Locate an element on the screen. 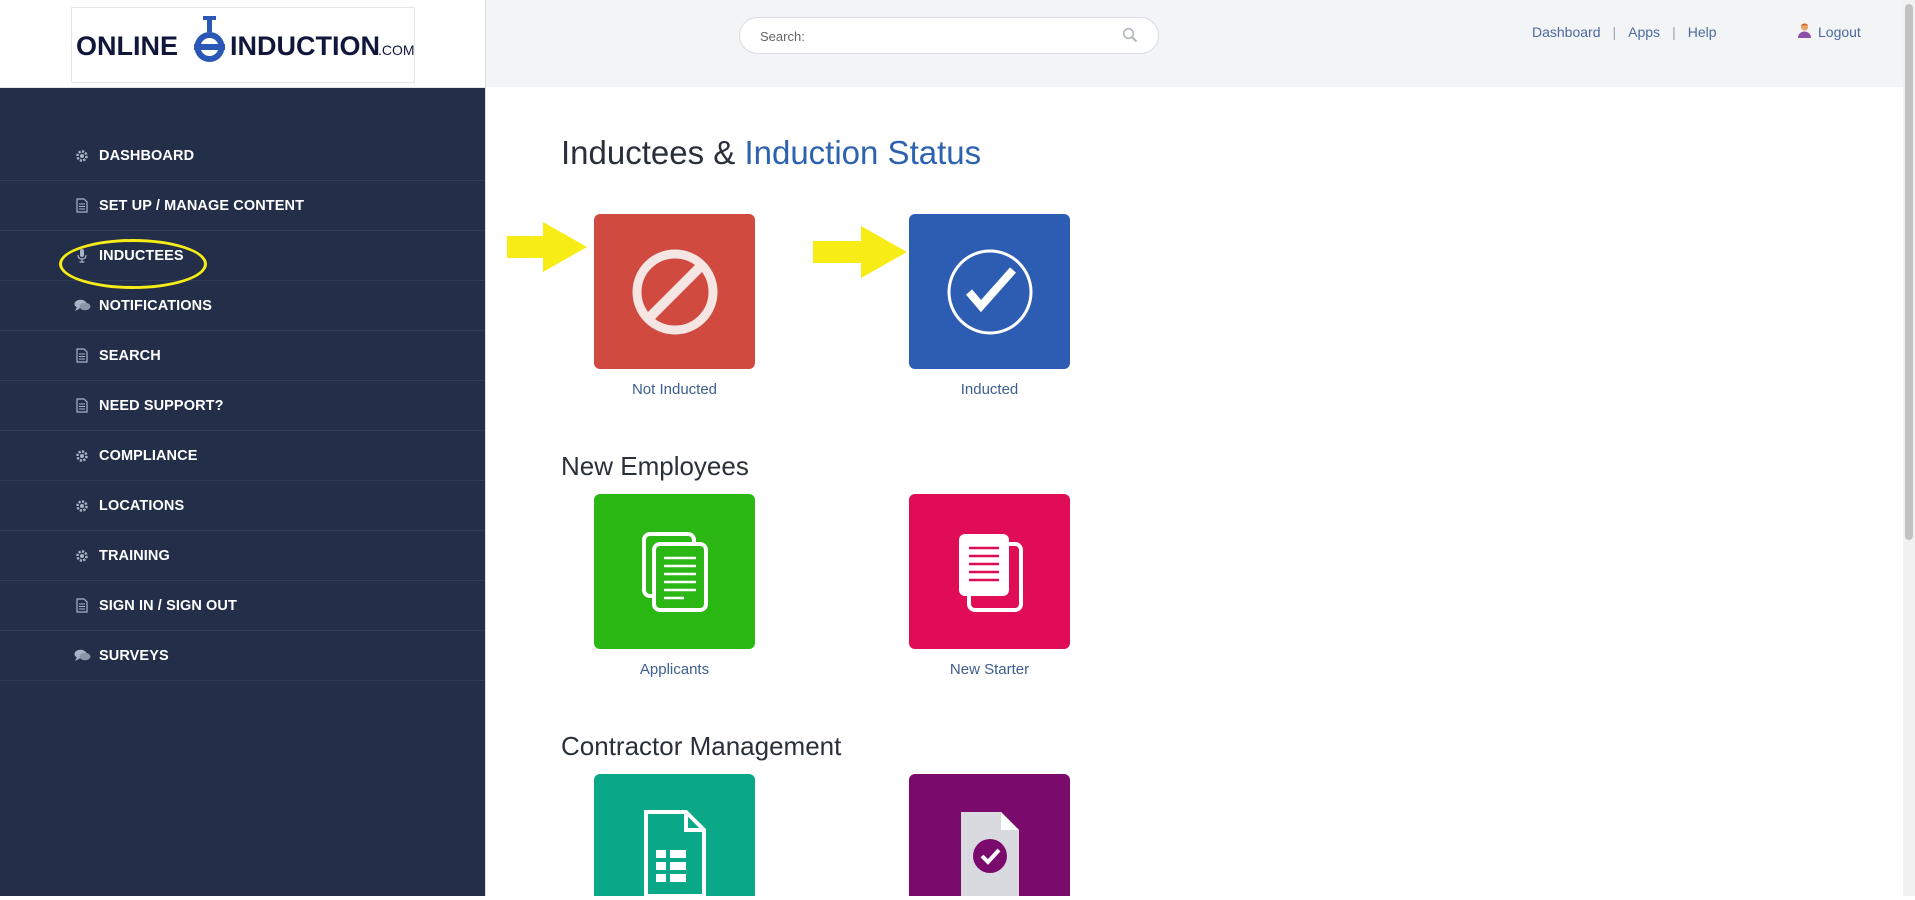  tile-label-applicants: Applicants is located at coordinates (674, 669).